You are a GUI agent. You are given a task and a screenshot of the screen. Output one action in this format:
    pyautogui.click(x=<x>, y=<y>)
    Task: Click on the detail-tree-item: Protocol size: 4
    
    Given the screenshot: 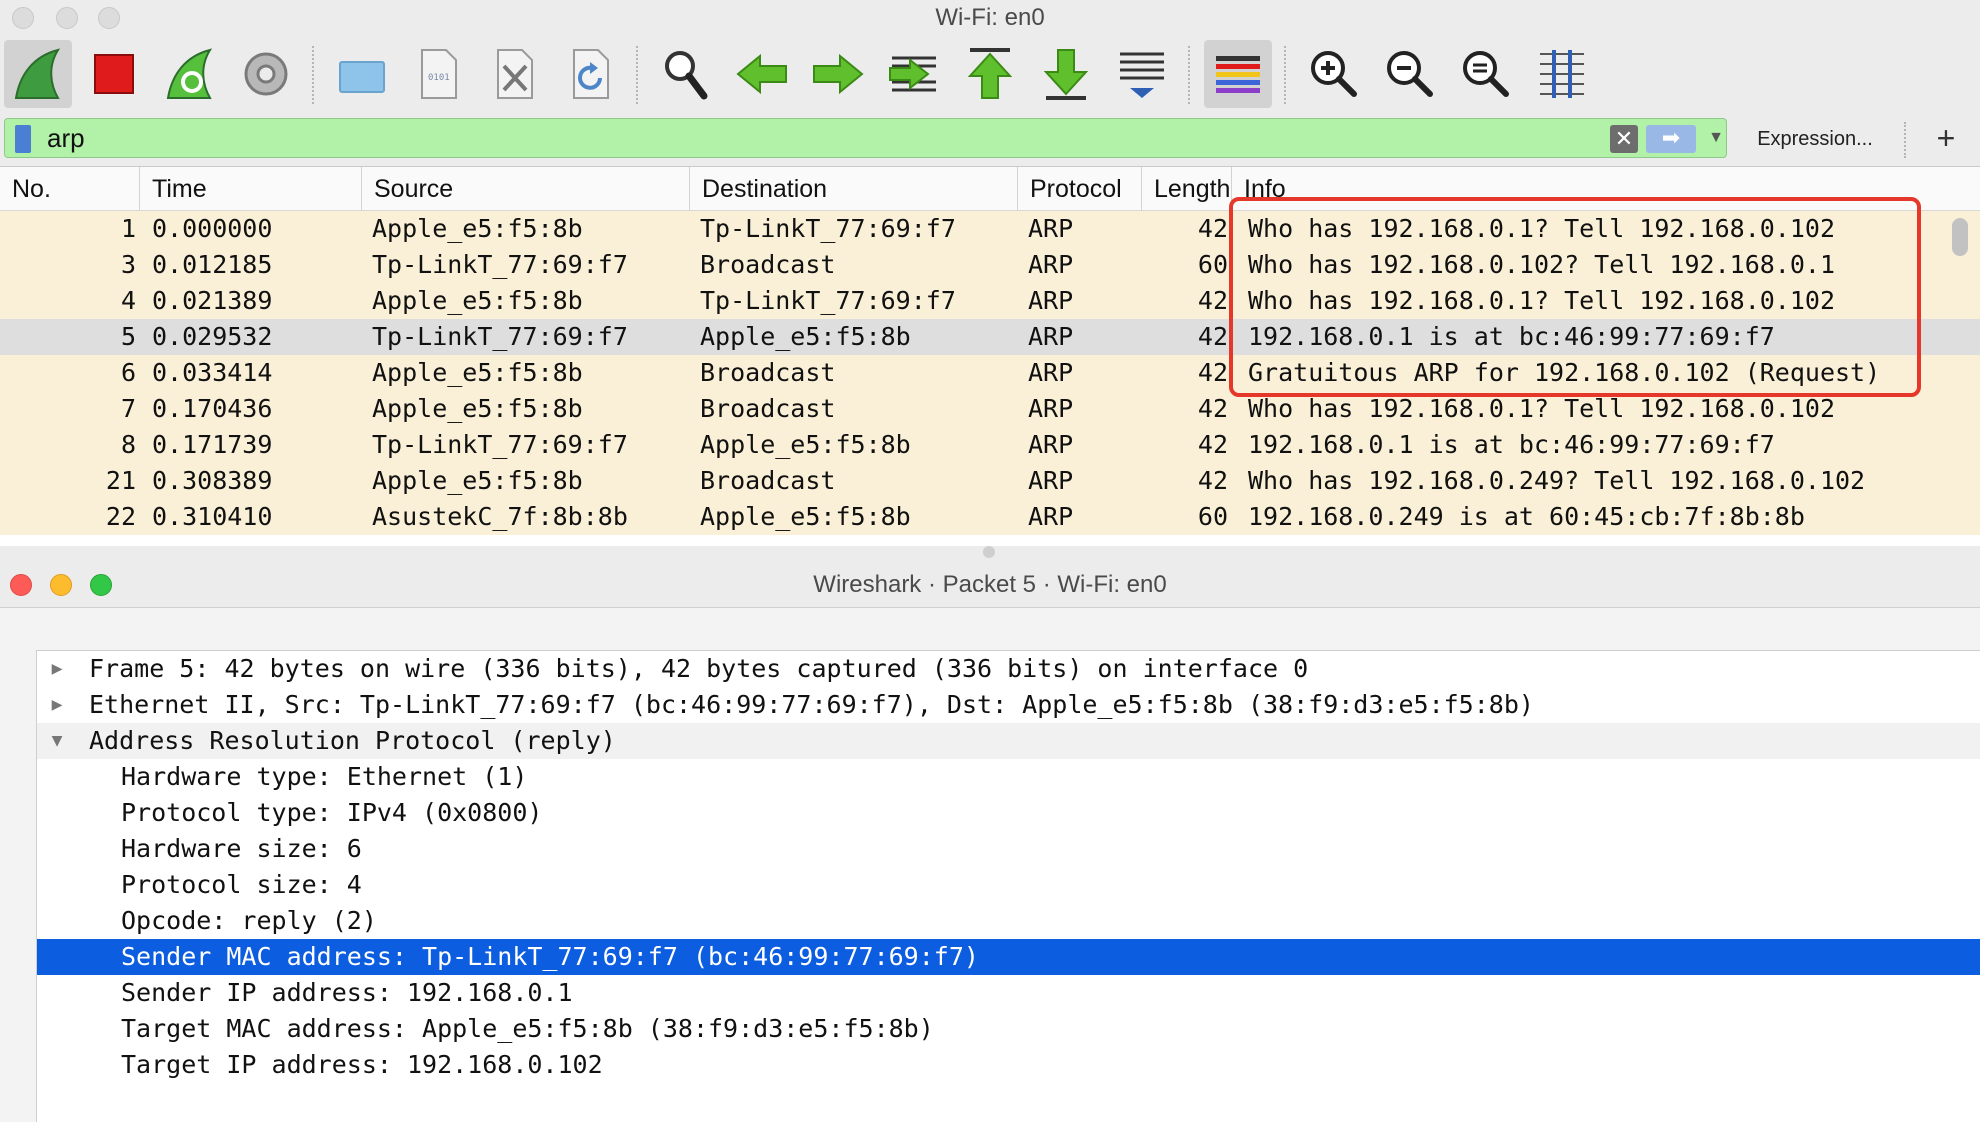 What is the action you would take?
    pyautogui.click(x=1008, y=885)
    